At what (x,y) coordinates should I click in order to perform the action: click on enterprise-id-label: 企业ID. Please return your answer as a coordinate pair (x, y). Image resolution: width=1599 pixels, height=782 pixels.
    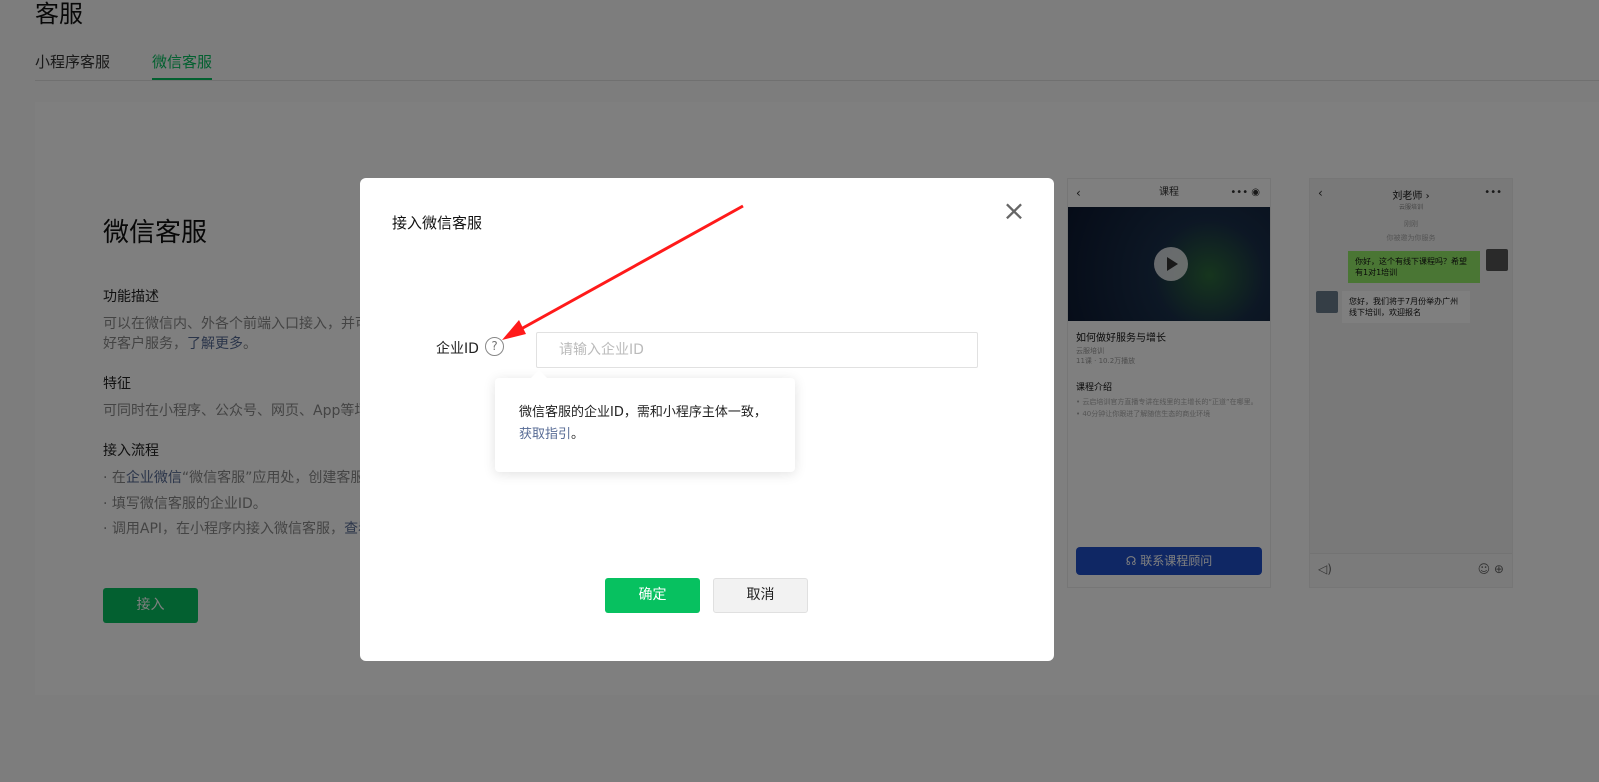
    Looking at the image, I should click on (457, 349).